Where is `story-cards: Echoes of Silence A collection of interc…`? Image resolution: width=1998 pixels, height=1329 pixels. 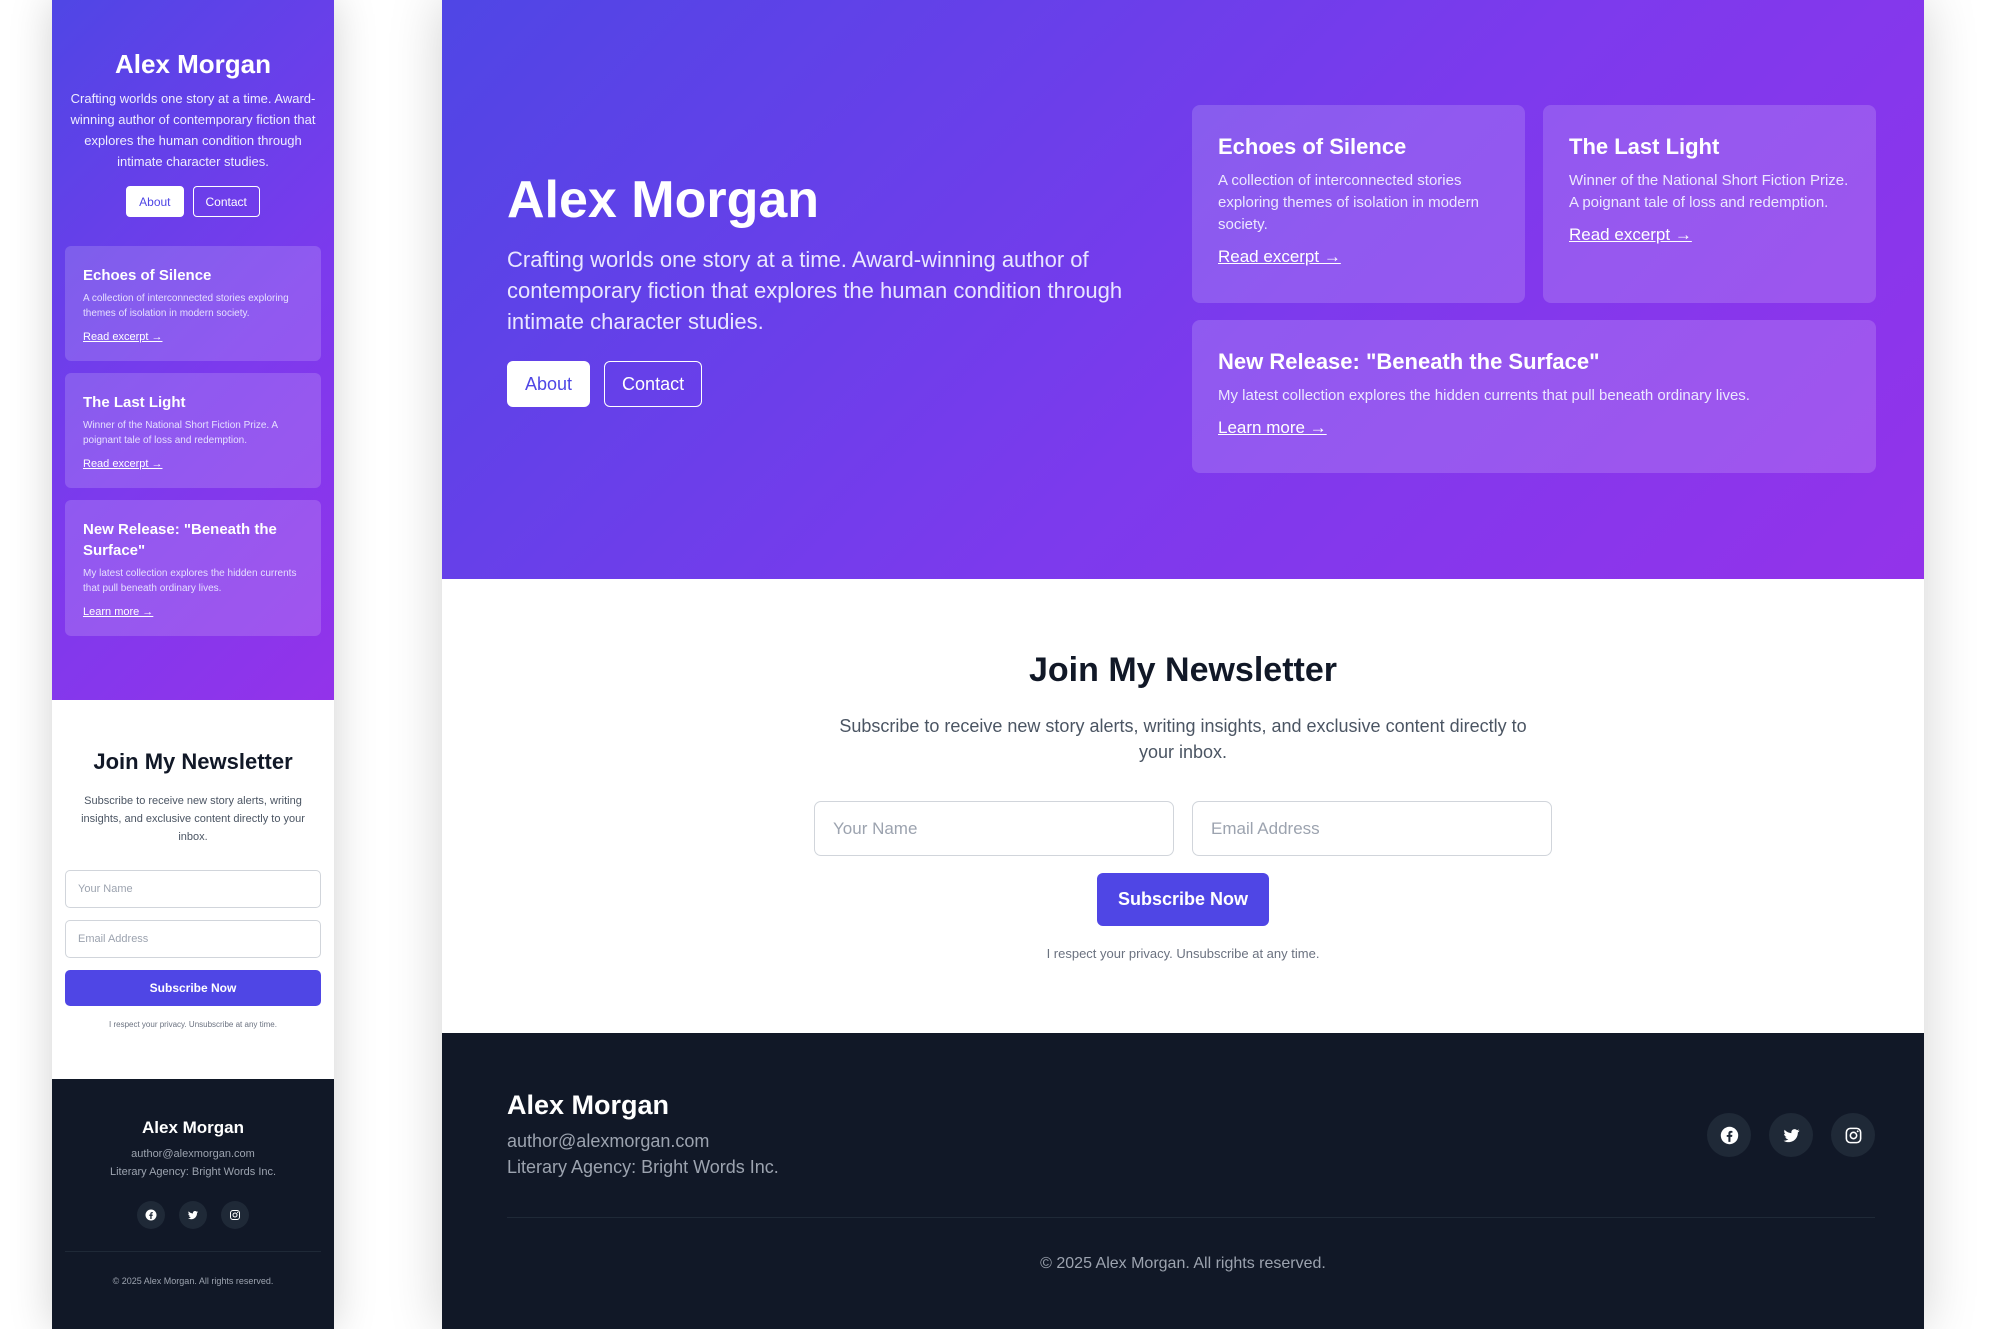 story-cards: Echoes of Silence A collection of interc… is located at coordinates (193, 441).